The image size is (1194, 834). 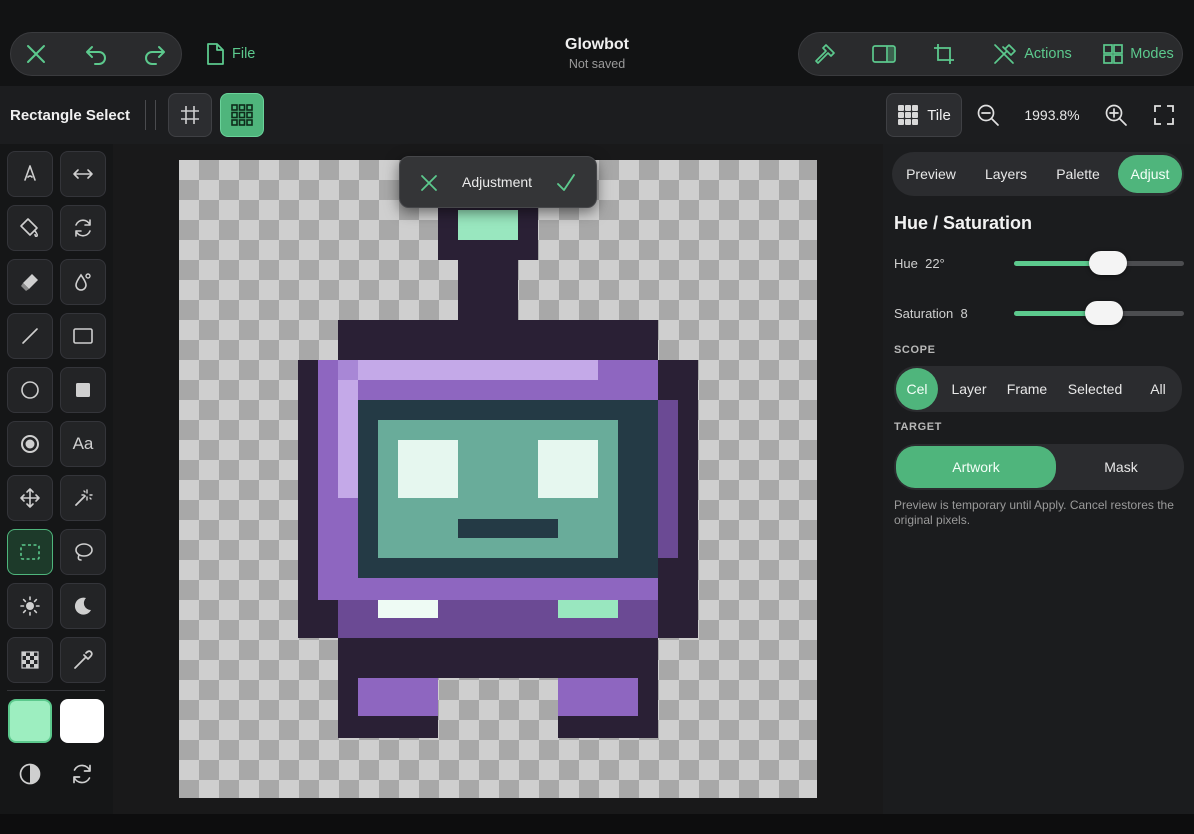 What do you see at coordinates (96, 54) in the screenshot?
I see `undo-icon` at bounding box center [96, 54].